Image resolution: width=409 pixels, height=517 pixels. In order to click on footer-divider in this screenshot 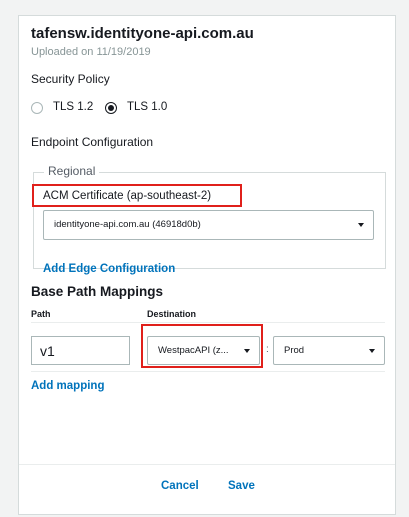, I will do `click(207, 464)`.